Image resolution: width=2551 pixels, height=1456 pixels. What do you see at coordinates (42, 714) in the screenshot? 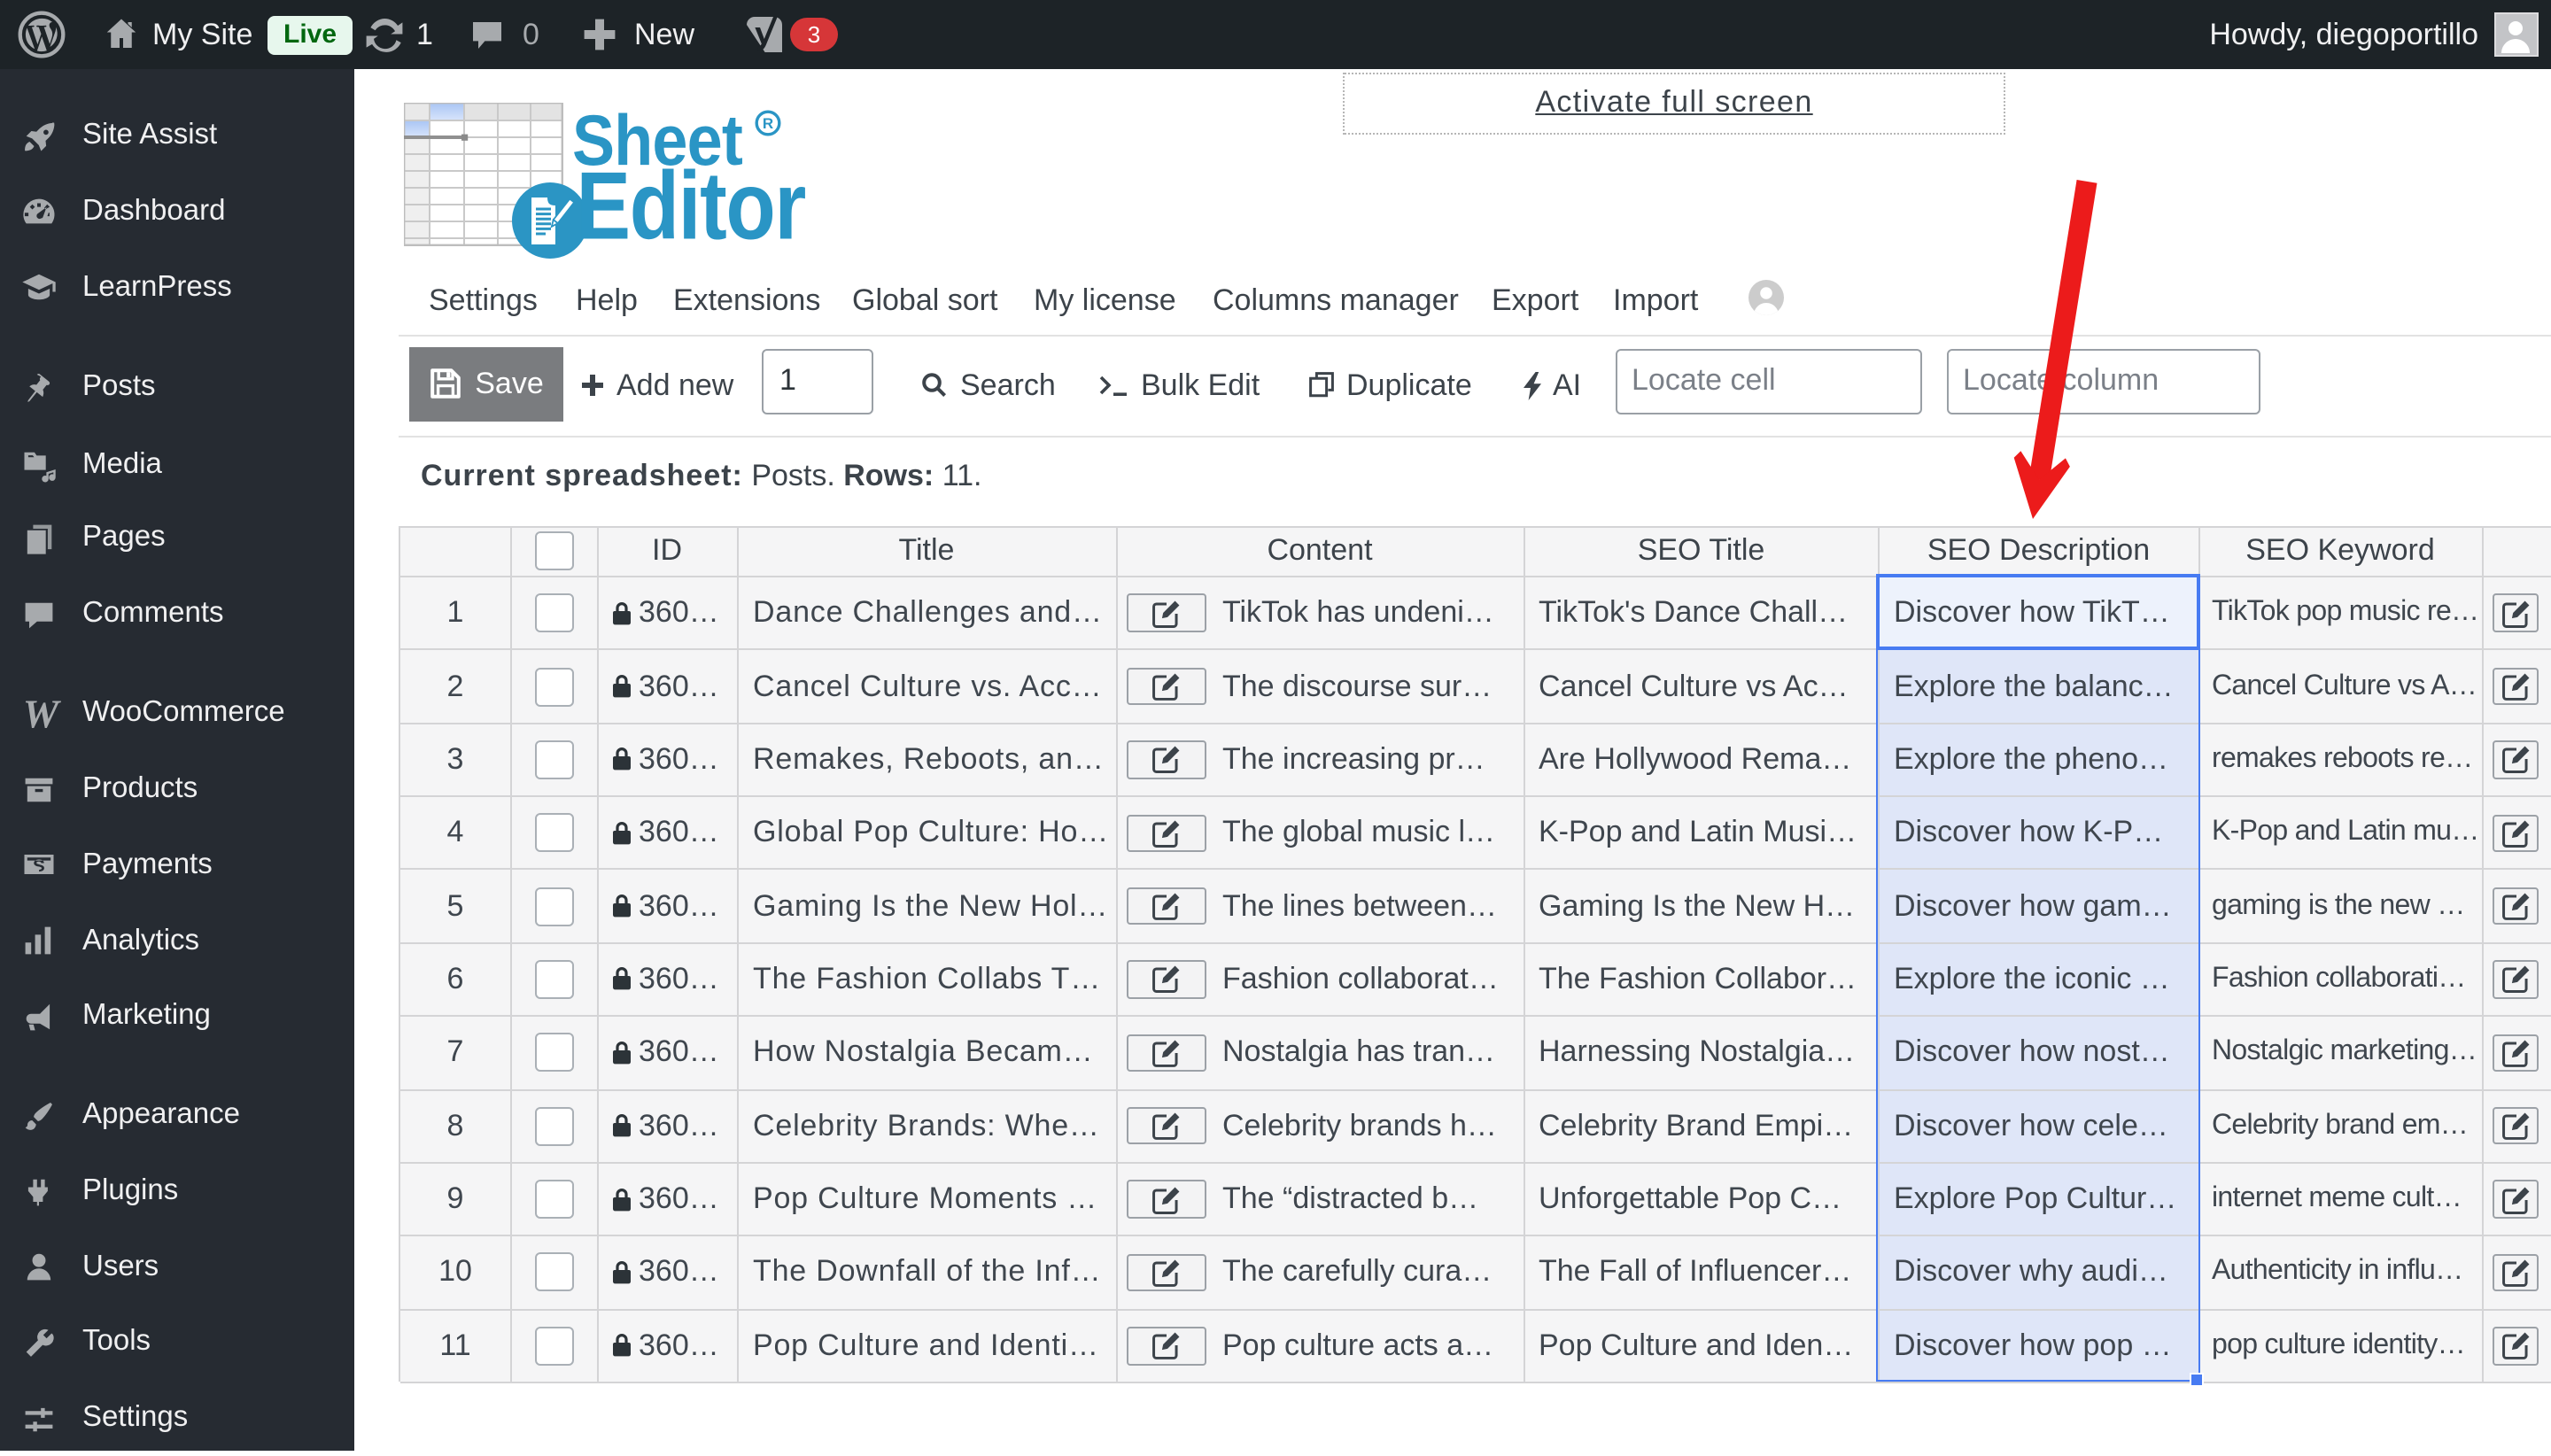
I see `svg-text: W` at bounding box center [42, 714].